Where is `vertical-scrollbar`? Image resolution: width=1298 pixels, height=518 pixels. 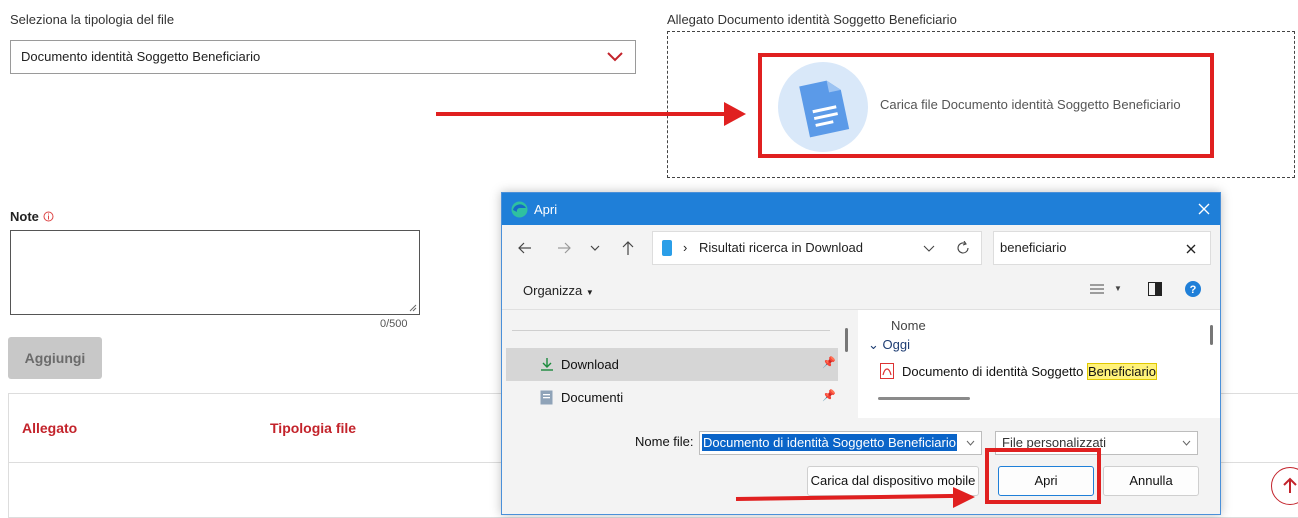 vertical-scrollbar is located at coordinates (1211, 335).